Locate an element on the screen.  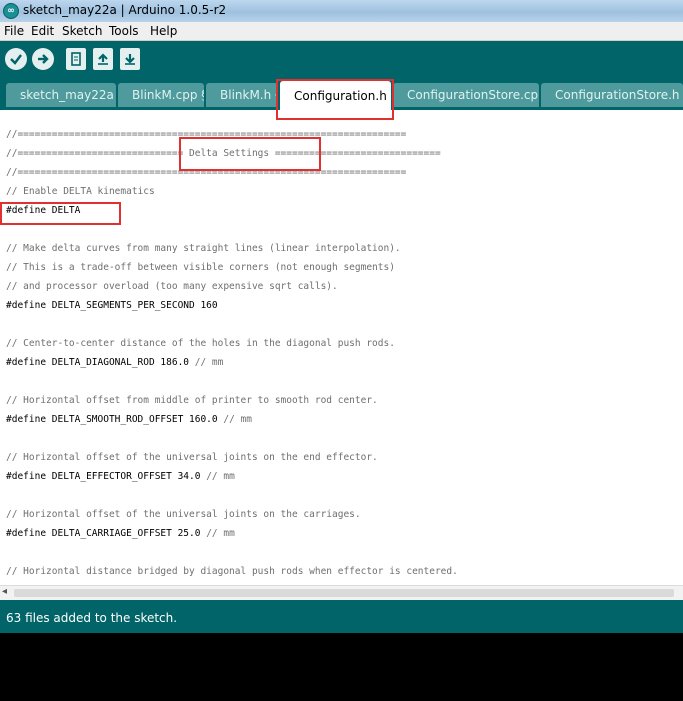
code-line: // Enable DELTA kinematics is located at coordinates (80, 191).